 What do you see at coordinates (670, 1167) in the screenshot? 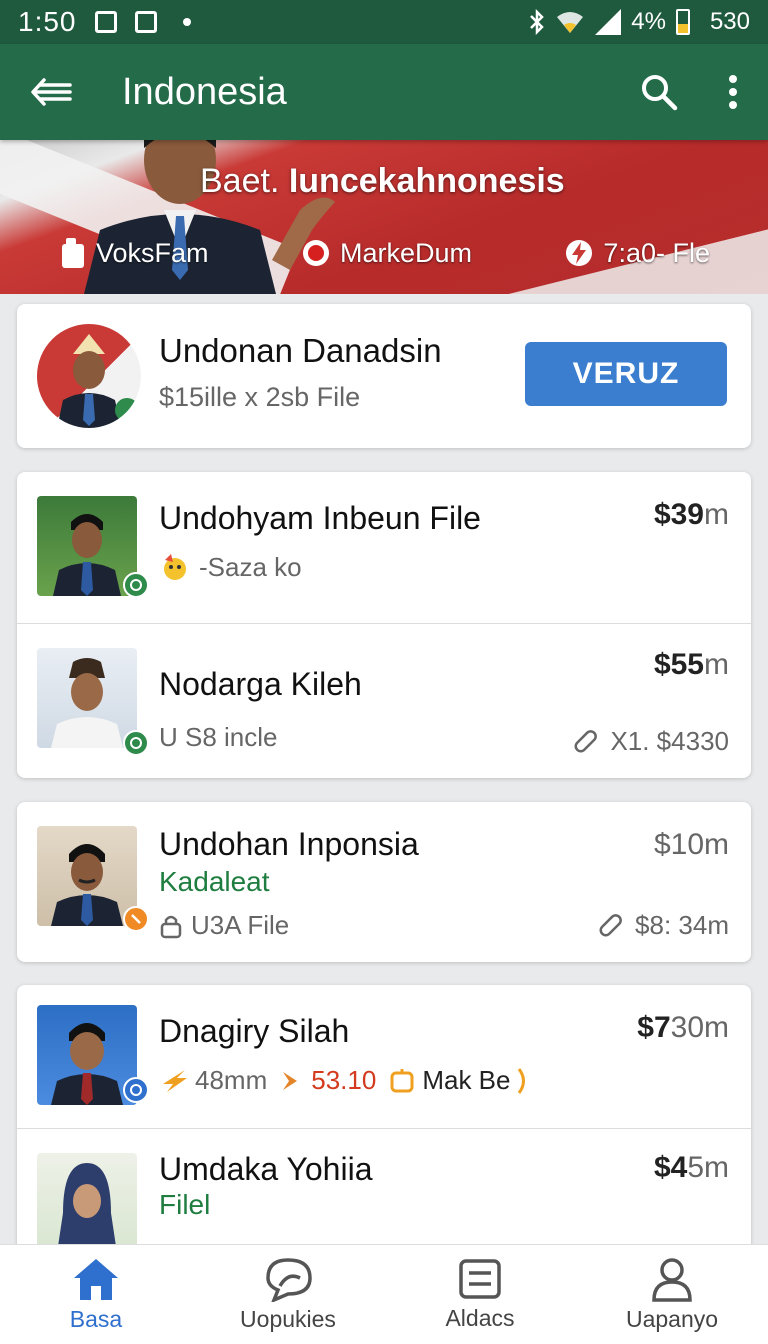
I see `price-value: $4` at bounding box center [670, 1167].